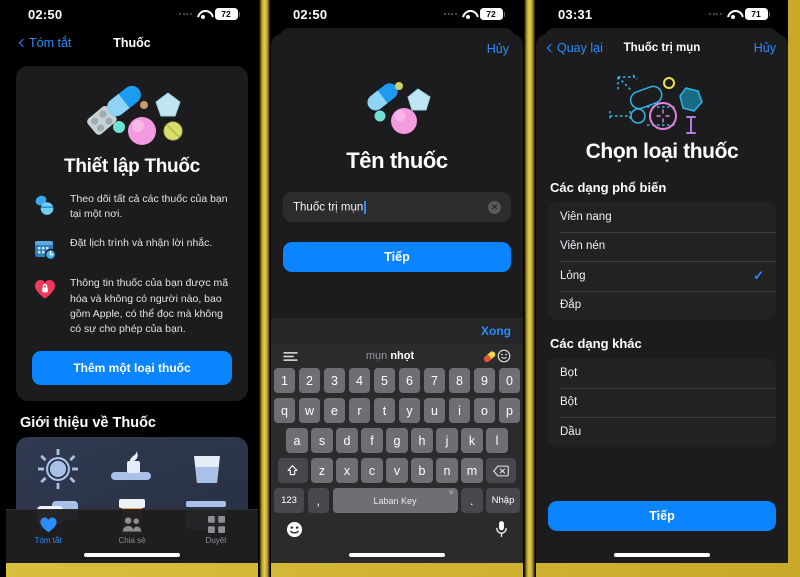 The image size is (800, 577). Describe the element at coordinates (359, 380) in the screenshot. I see `key-4: 4` at that location.